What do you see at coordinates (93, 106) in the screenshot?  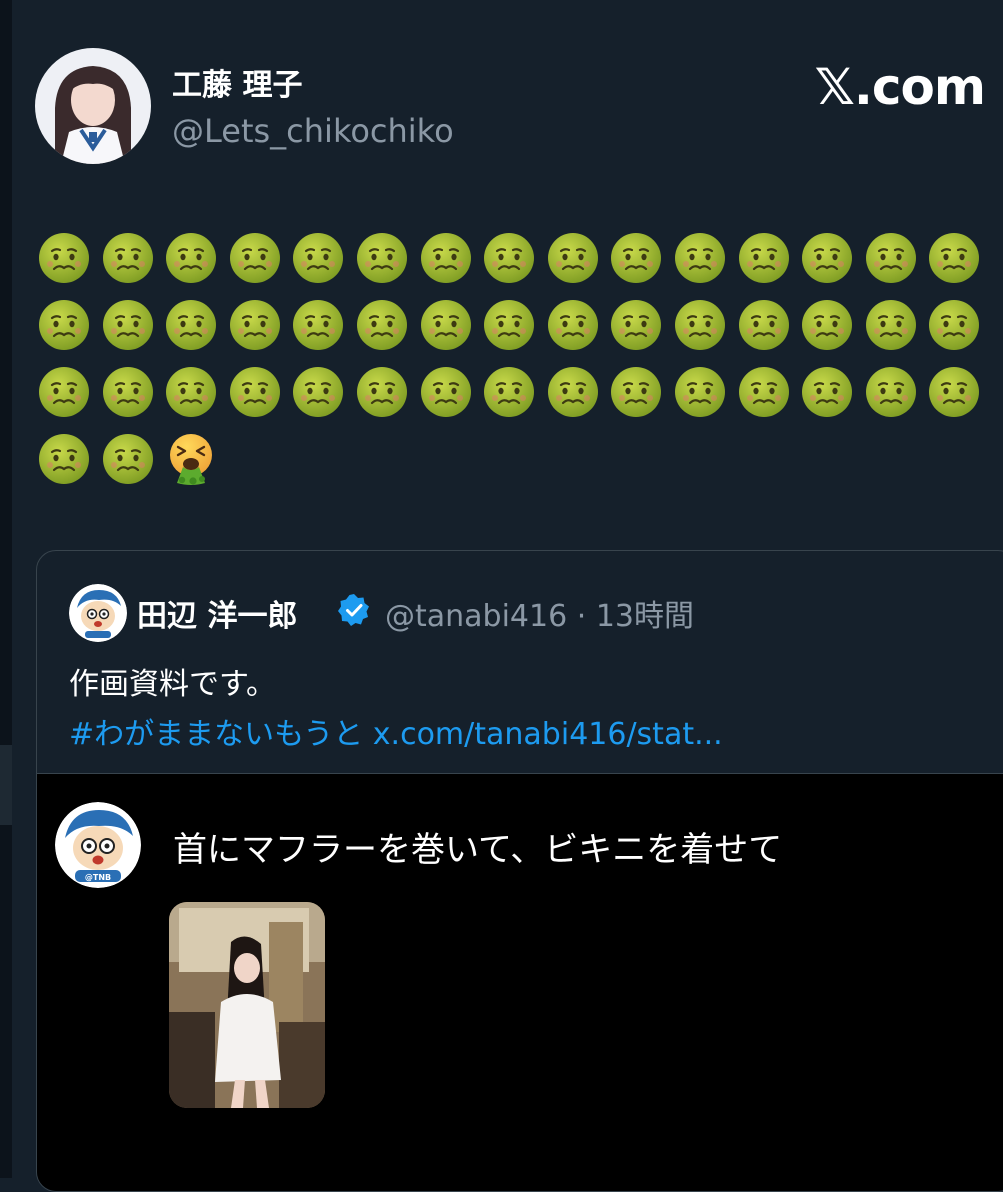 I see `author-avatar` at bounding box center [93, 106].